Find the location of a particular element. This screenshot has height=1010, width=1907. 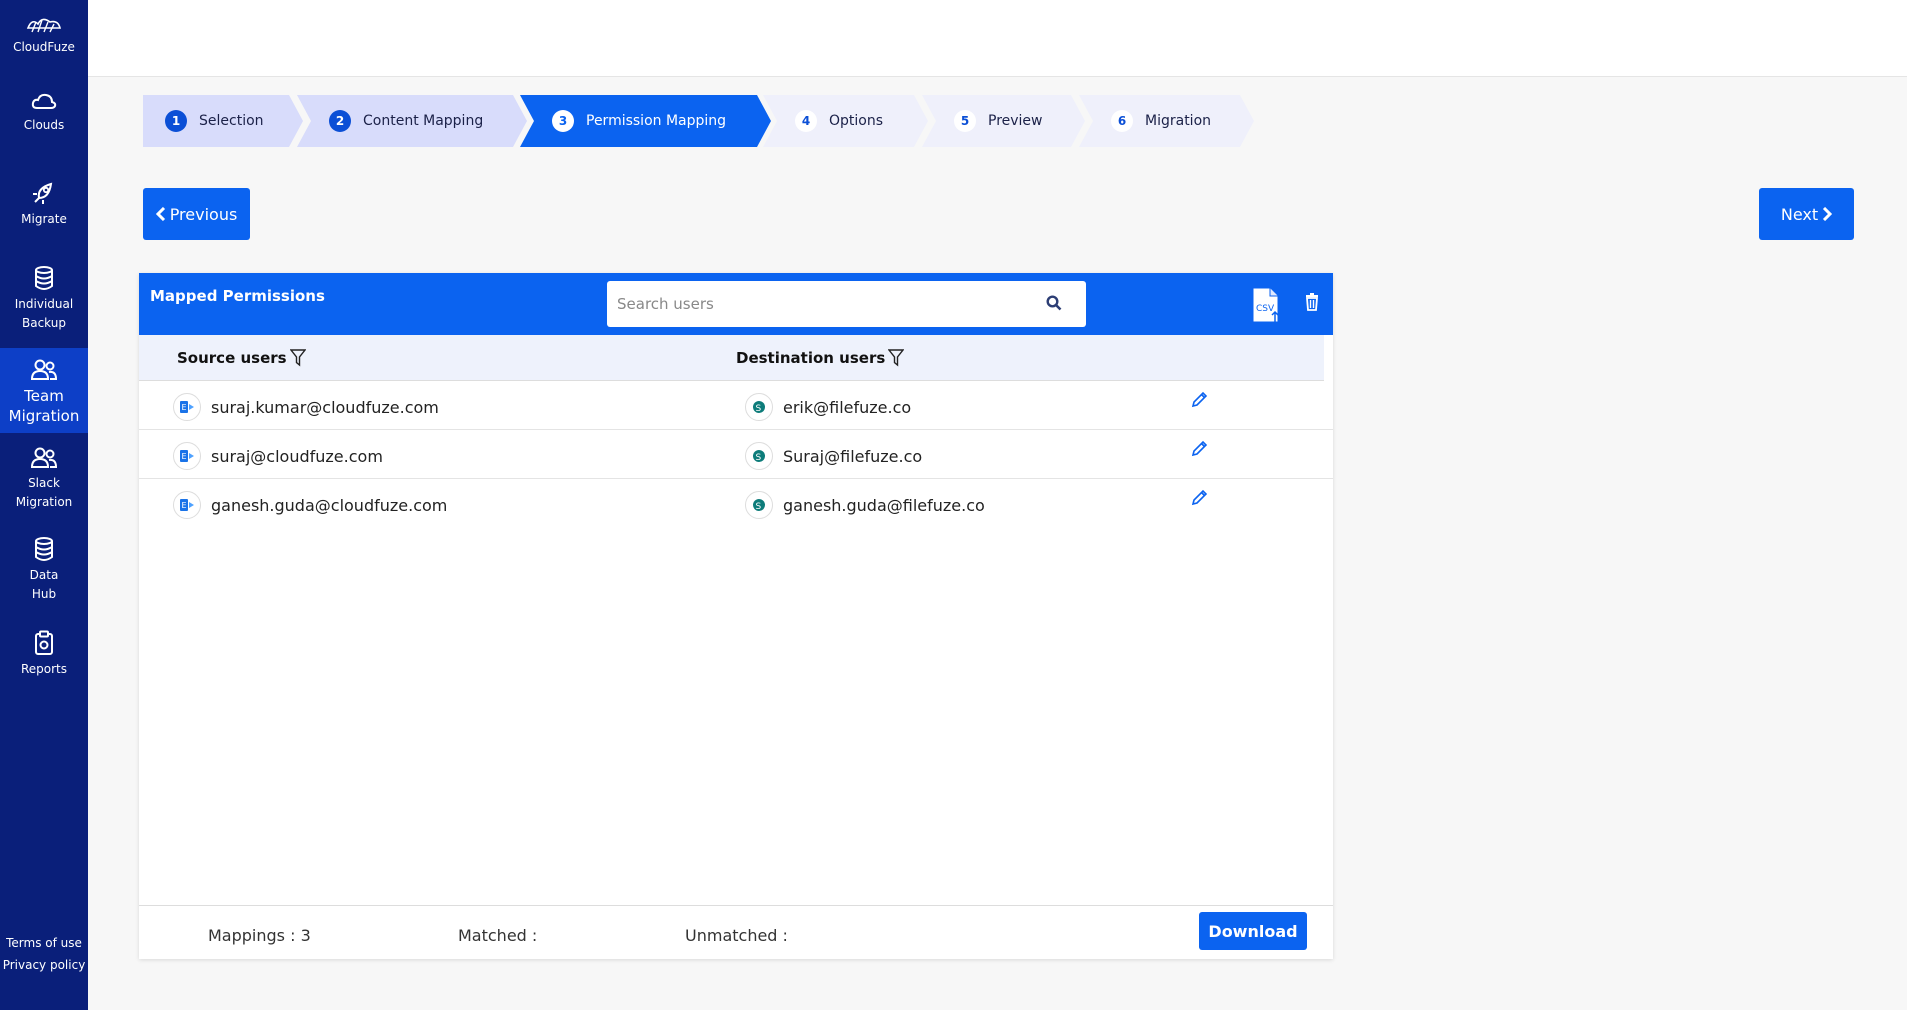

source-user: suraj.kumar@cloudfuze.com is located at coordinates (325, 407).